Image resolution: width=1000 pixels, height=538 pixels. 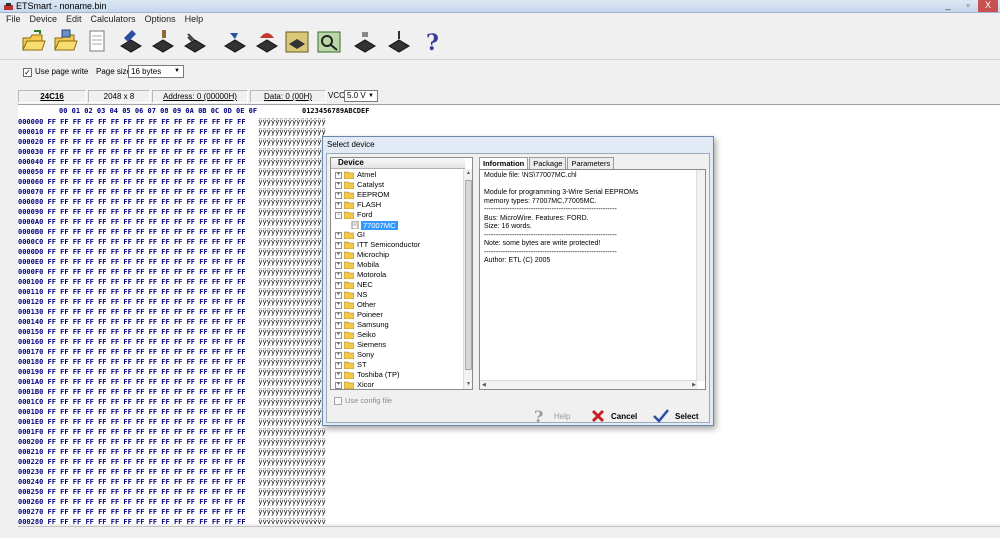 What do you see at coordinates (399, 42) in the screenshot?
I see `chip-write-icon` at bounding box center [399, 42].